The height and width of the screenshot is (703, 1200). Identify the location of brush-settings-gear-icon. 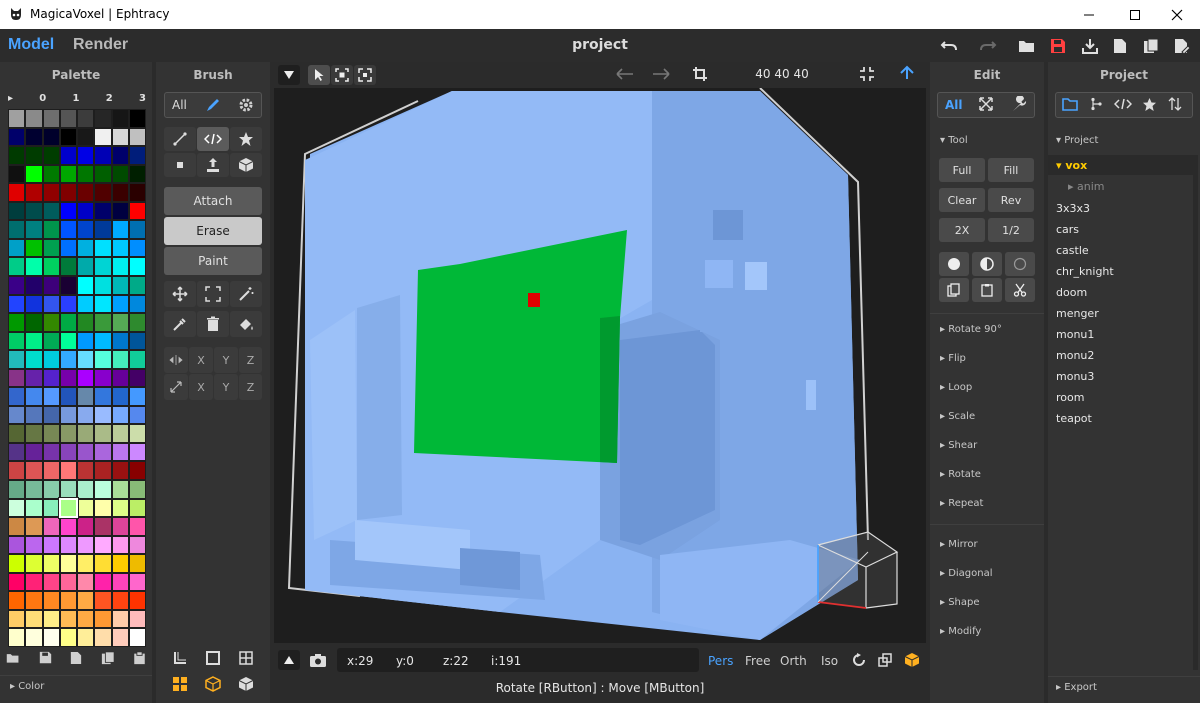
(246, 105).